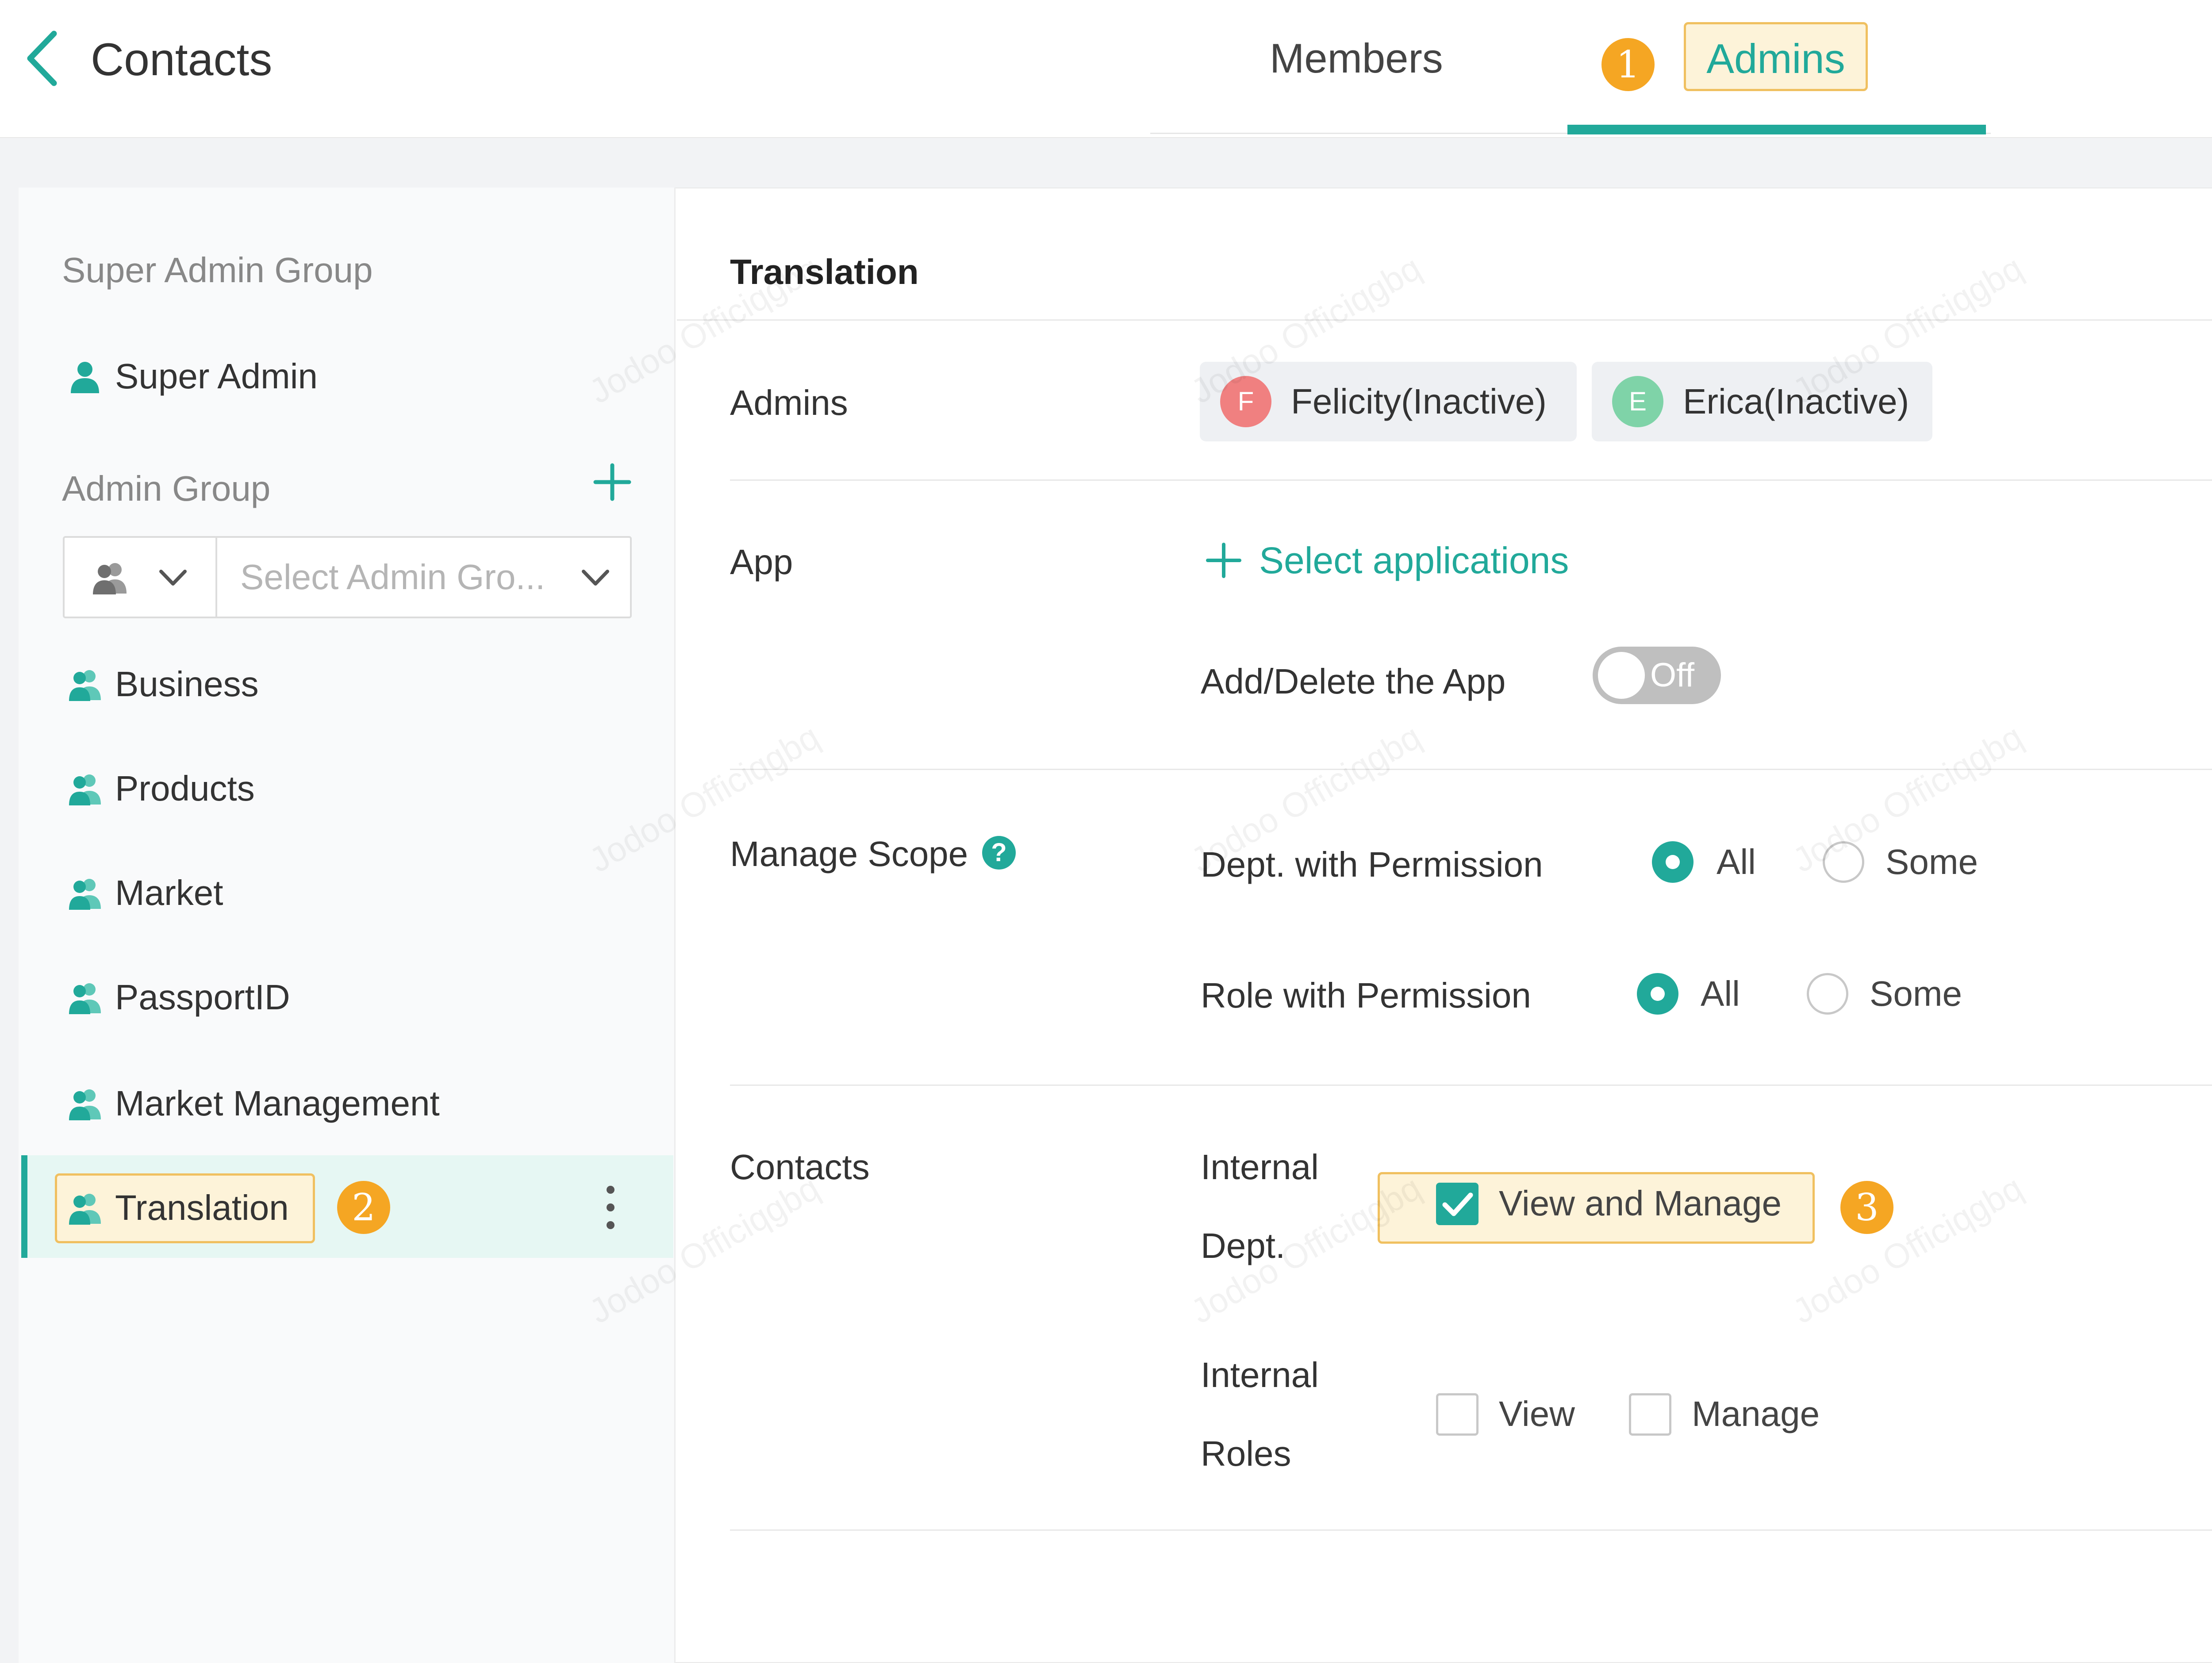 The height and width of the screenshot is (1663, 2212). What do you see at coordinates (1537, 1414) in the screenshot?
I see `roles-view-label: View` at bounding box center [1537, 1414].